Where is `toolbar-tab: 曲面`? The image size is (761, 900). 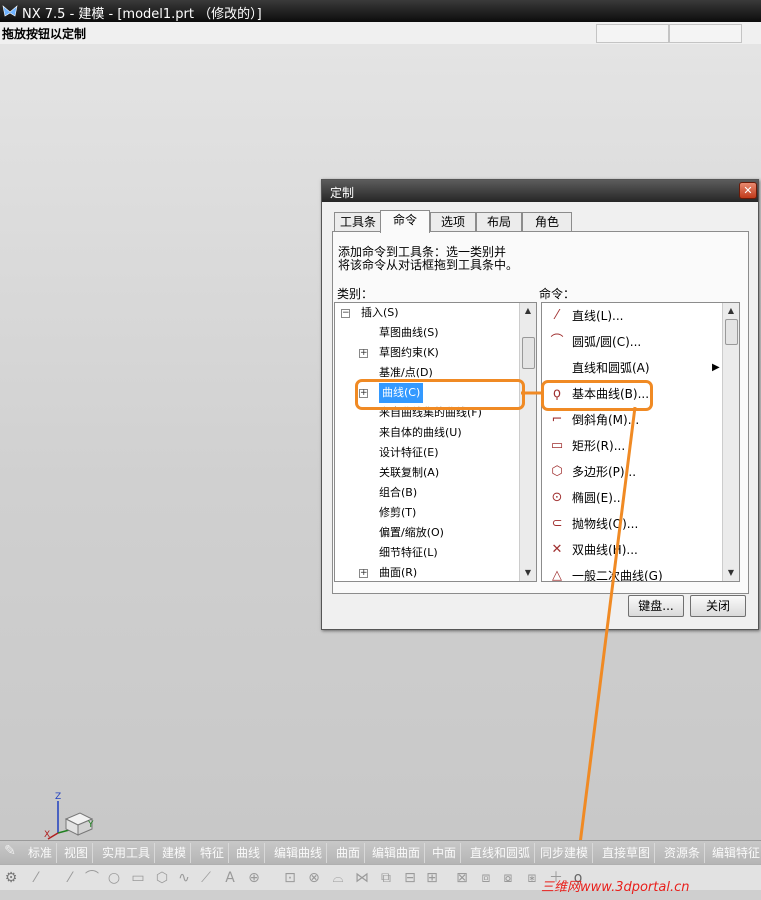 toolbar-tab: 曲面 is located at coordinates (349, 853).